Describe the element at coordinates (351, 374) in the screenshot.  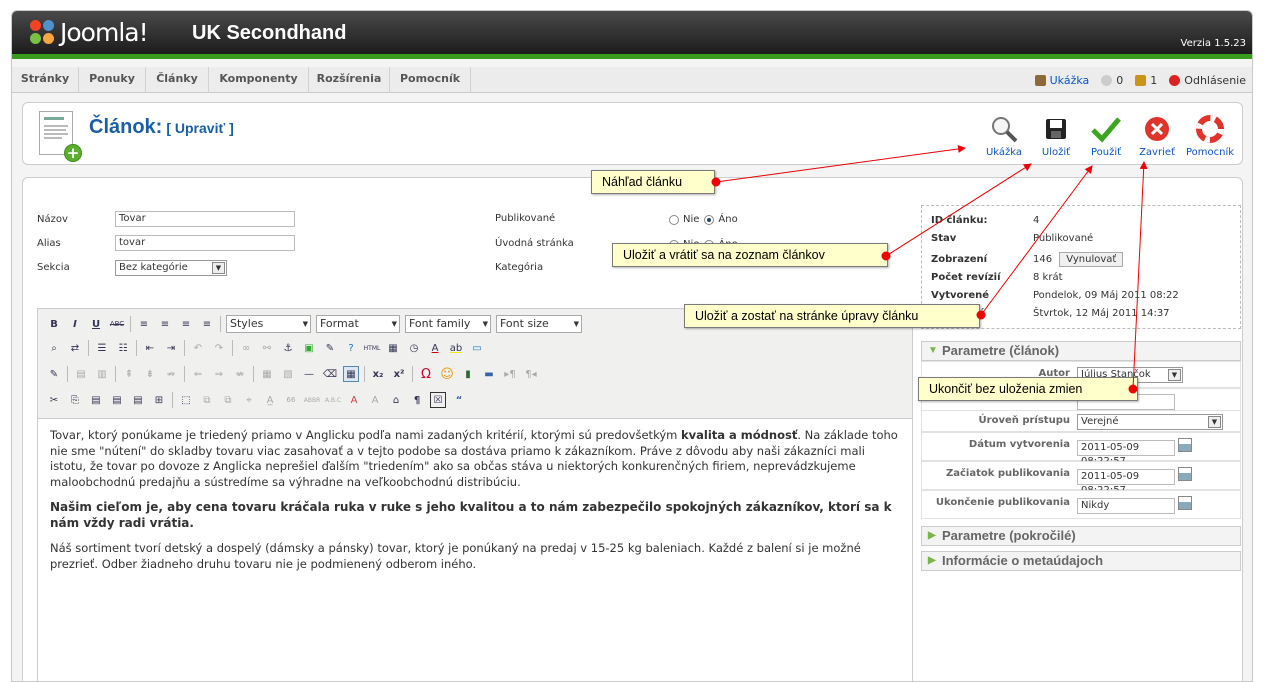
I see `table-icon: ▦` at that location.